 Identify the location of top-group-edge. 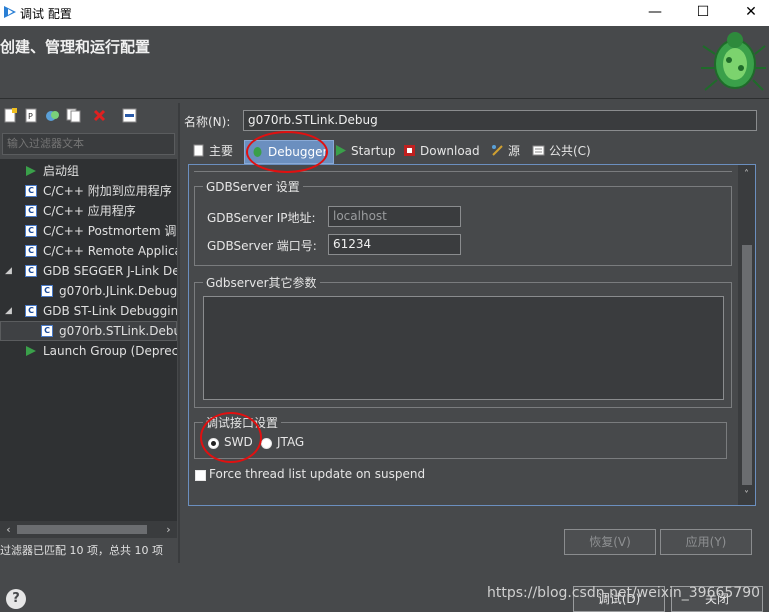
(463, 171).